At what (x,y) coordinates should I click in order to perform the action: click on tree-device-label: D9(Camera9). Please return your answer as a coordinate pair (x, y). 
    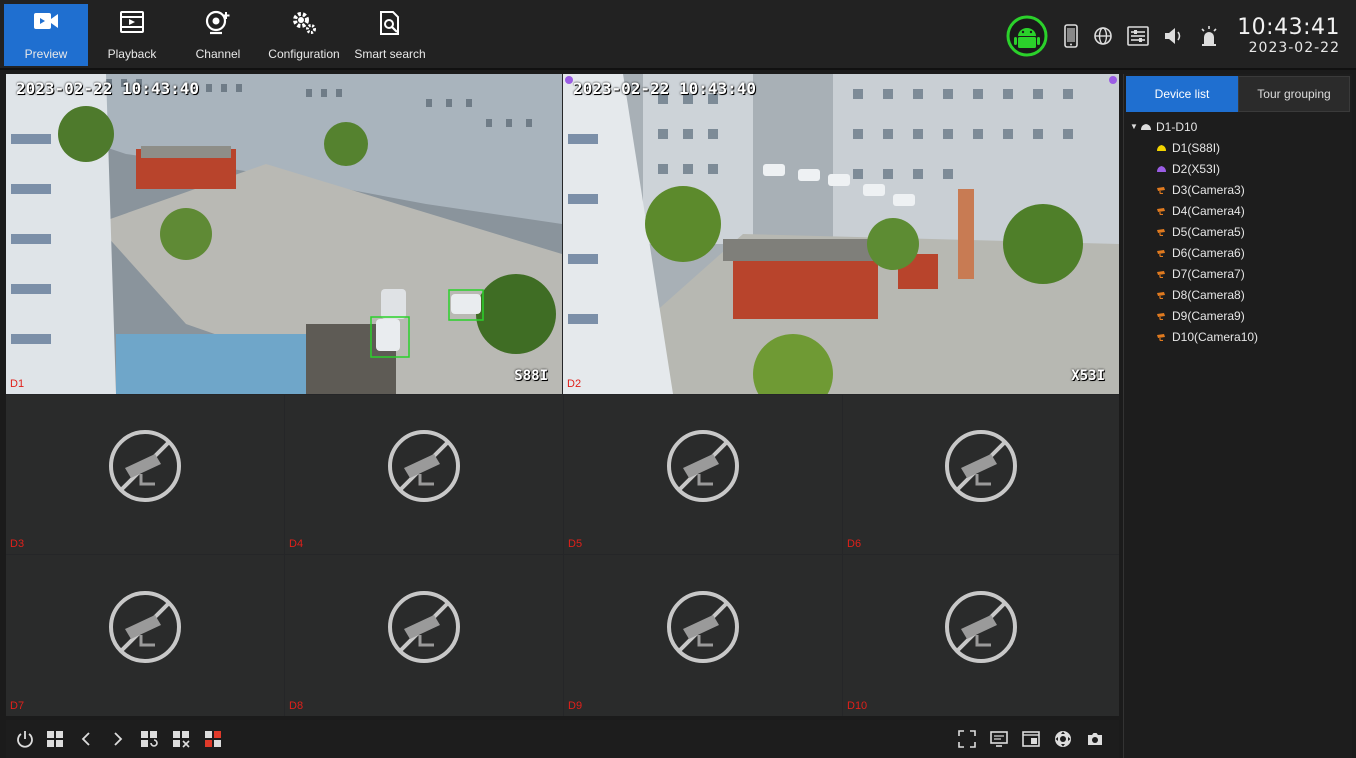
    Looking at the image, I should click on (1208, 315).